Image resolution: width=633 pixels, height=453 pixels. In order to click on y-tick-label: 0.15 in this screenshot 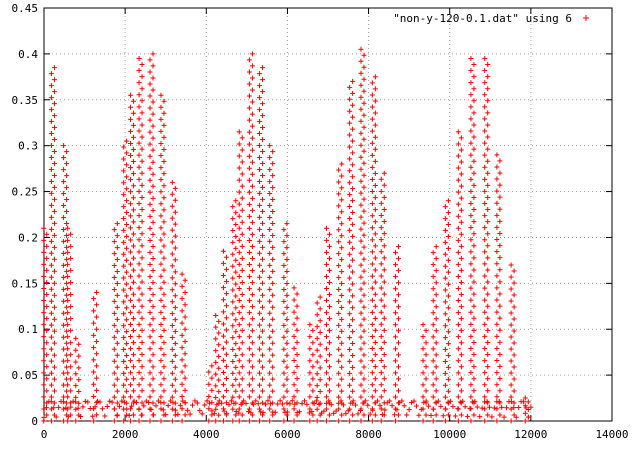, I will do `click(25, 283)`.